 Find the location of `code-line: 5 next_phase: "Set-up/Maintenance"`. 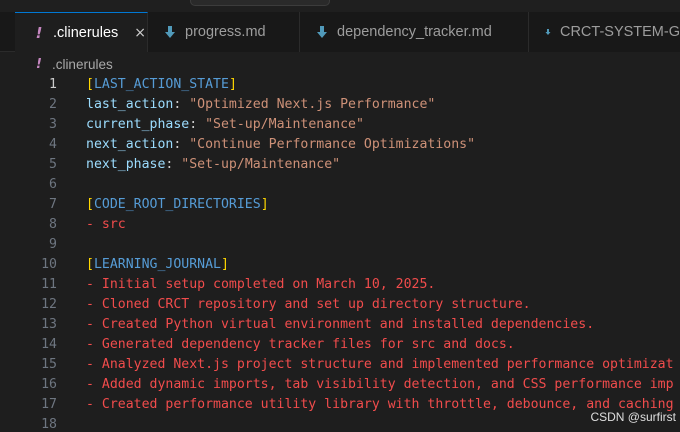

code-line: 5 next_phase: "Set-up/Maintenance" is located at coordinates (340, 165).